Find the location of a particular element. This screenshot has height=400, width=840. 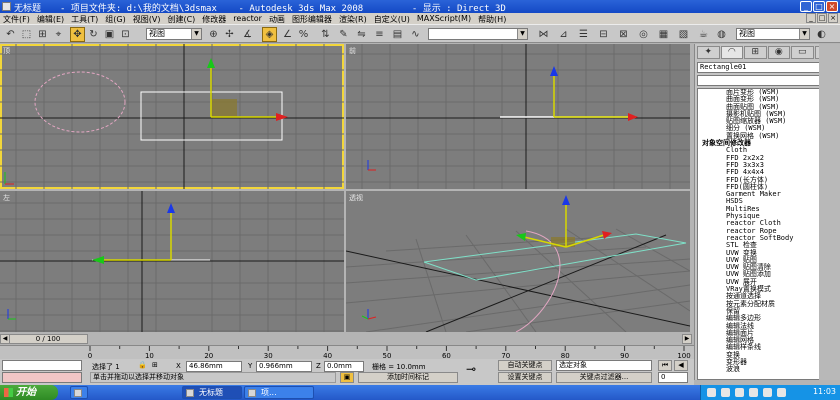

align-icon: ≡ is located at coordinates (379, 34).